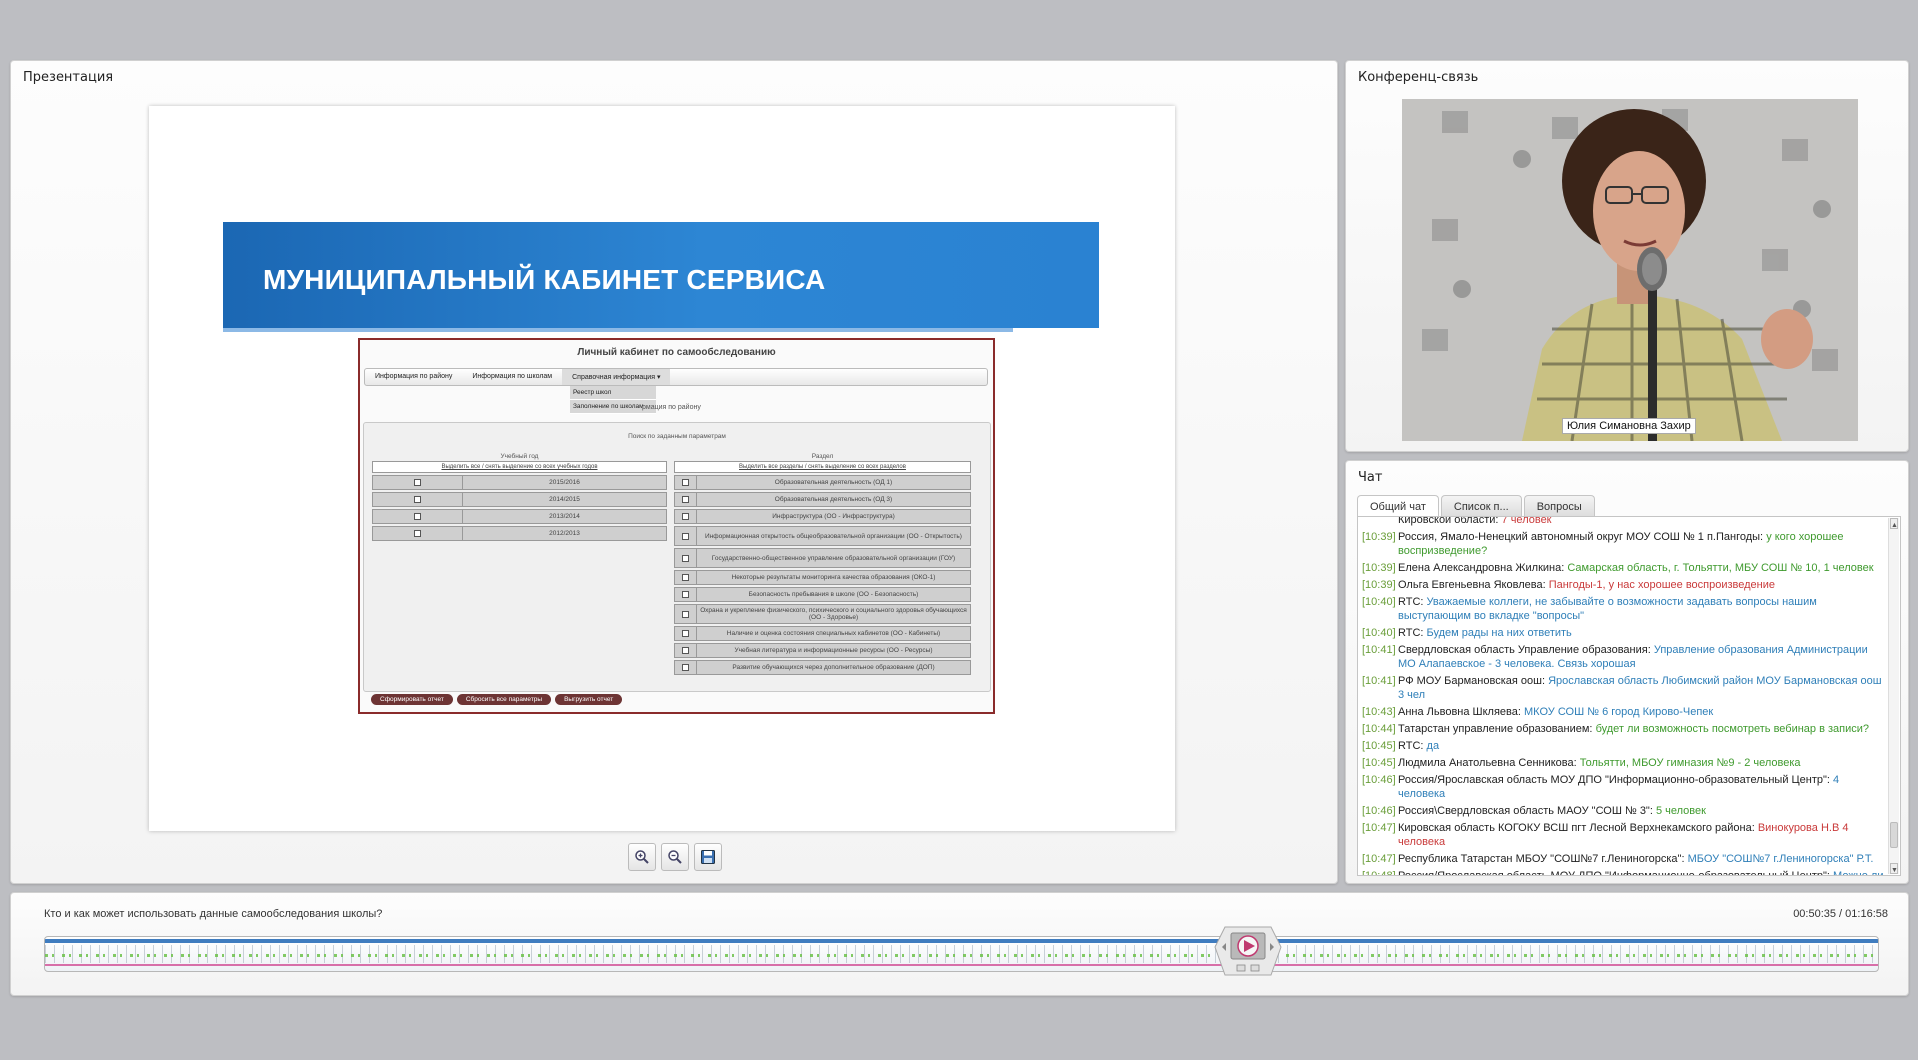 This screenshot has height=1060, width=1918. I want to click on chat-message-time: [10:41], so click(1379, 681).